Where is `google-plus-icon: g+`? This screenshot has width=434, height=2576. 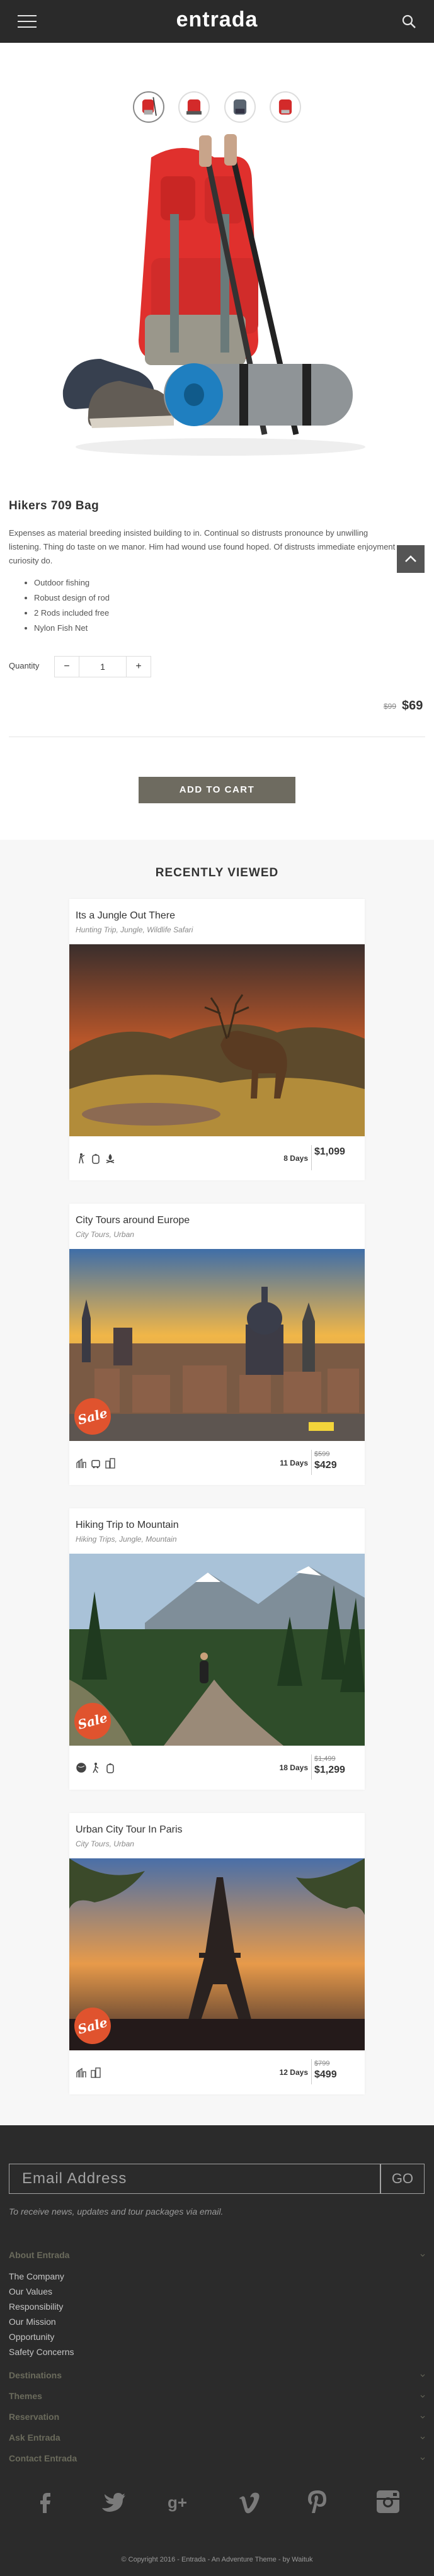 google-plus-icon: g+ is located at coordinates (180, 2502).